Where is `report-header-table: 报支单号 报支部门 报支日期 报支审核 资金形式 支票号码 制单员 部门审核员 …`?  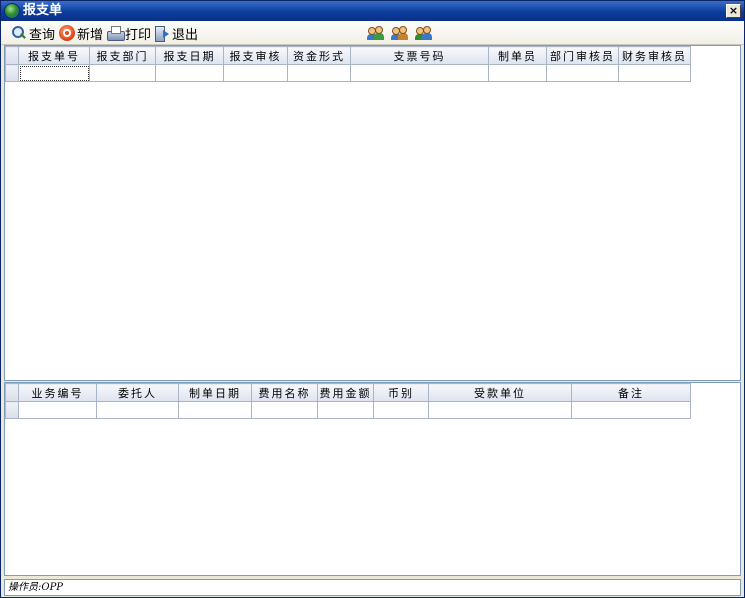 report-header-table: 报支单号 报支部门 报支日期 报支审核 资金形式 支票号码 制单员 部门审核员 … is located at coordinates (348, 64).